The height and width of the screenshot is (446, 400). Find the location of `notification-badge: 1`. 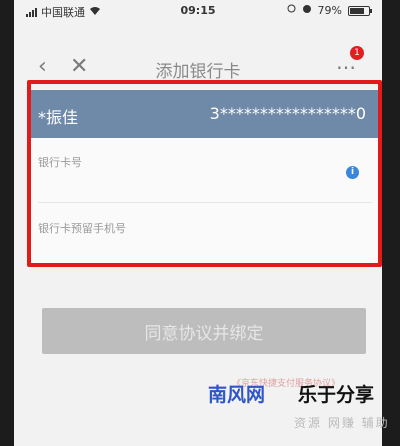

notification-badge: 1 is located at coordinates (357, 53).